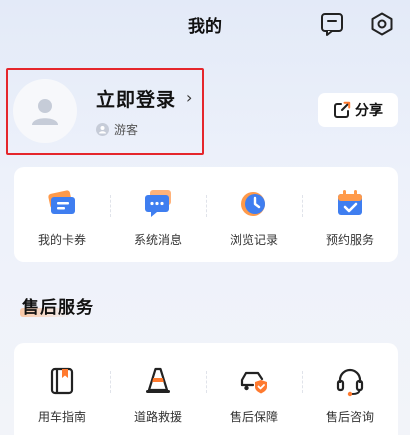 This screenshot has width=410, height=435. Describe the element at coordinates (253, 204) in the screenshot. I see `history-clock-icon` at that location.